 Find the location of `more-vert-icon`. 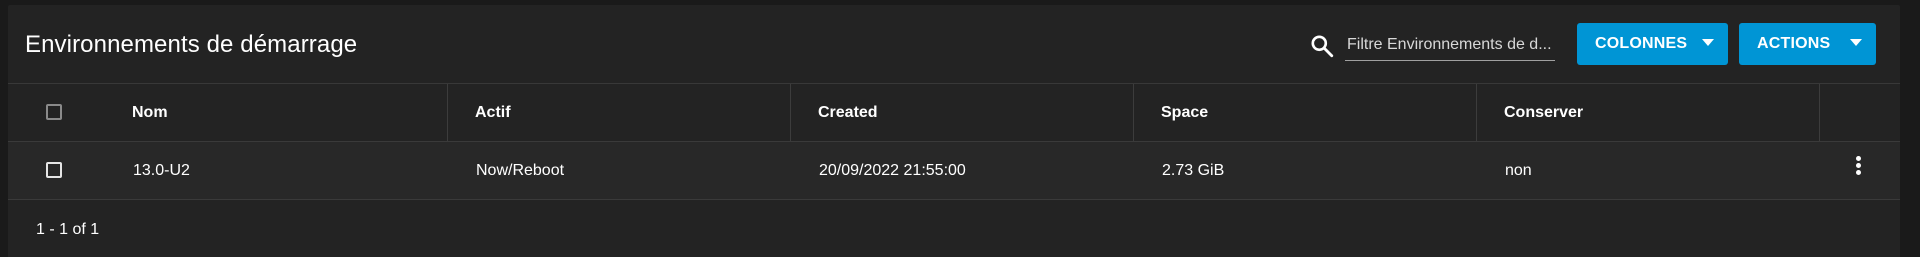

more-vert-icon is located at coordinates (1858, 168).